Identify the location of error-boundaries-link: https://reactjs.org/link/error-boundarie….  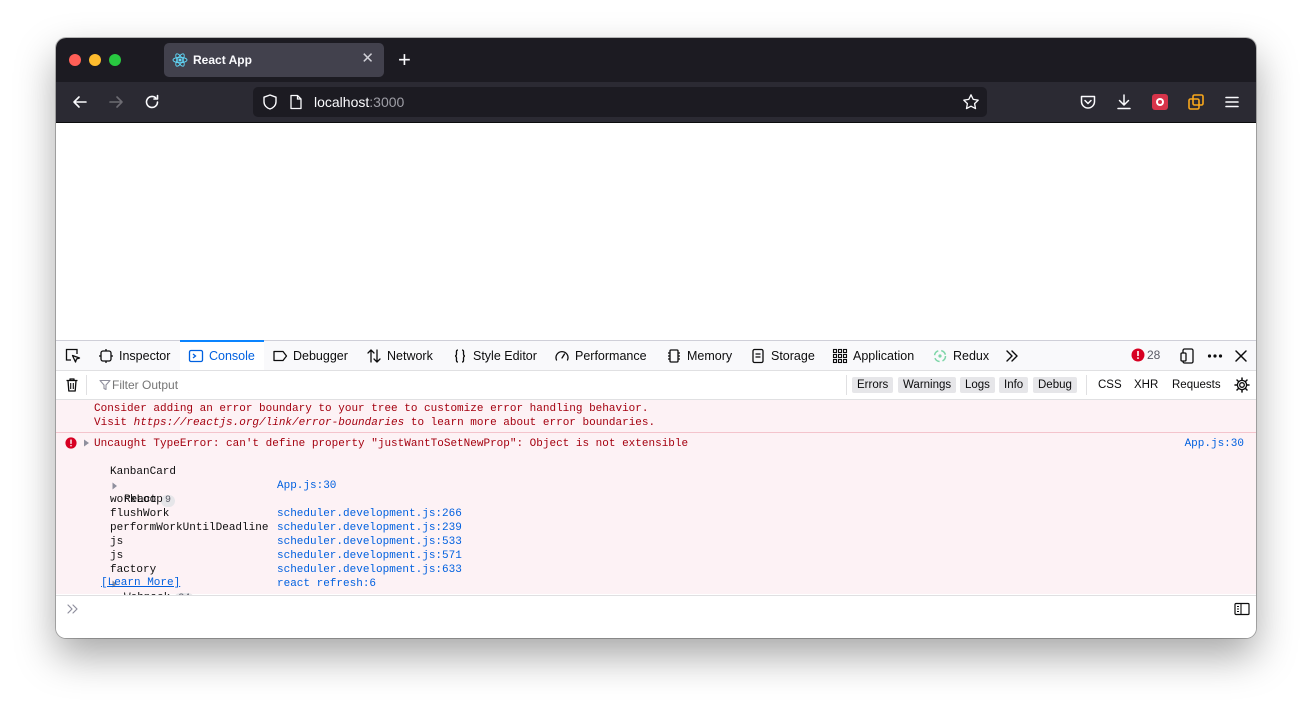
(269, 423).